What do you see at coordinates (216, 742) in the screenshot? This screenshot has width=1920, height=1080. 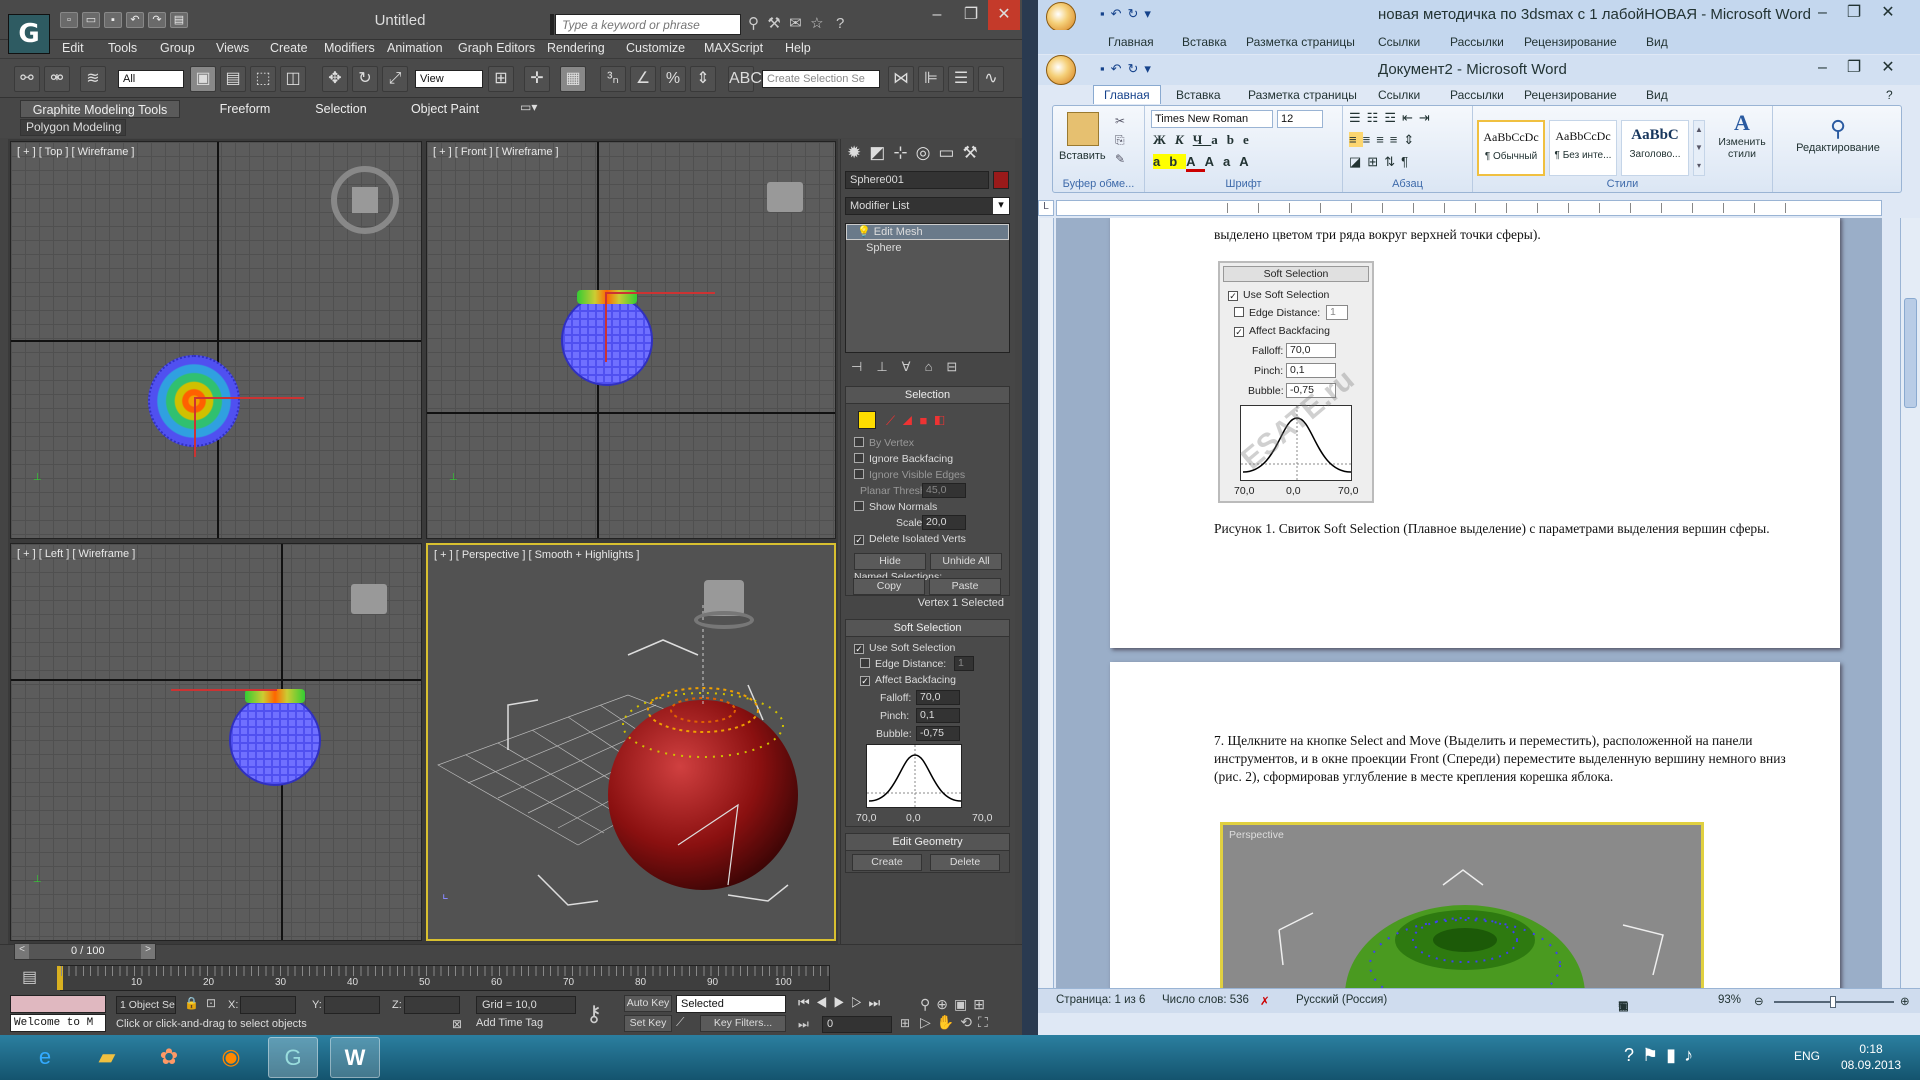 I see `viewport-left: [ + ] [ Left ] [ Wireframe ] ⊥` at bounding box center [216, 742].